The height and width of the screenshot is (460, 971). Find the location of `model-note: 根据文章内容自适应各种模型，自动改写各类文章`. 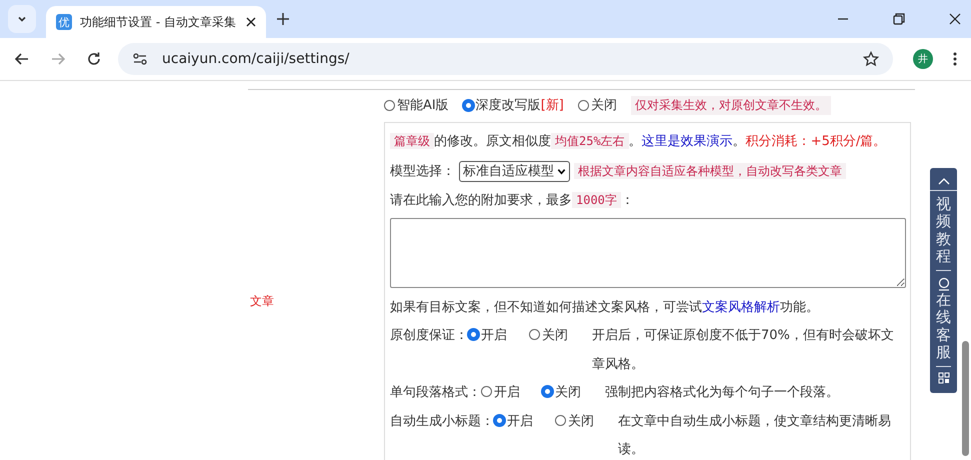

model-note: 根据文章内容自适应各种模型，自动改写各类文章 is located at coordinates (710, 170).